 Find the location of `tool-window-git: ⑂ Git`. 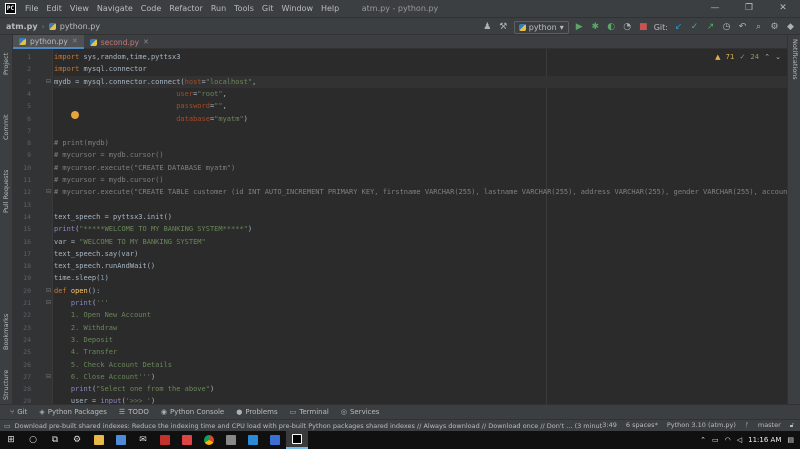

tool-window-git: ⑂ Git is located at coordinates (18, 412).